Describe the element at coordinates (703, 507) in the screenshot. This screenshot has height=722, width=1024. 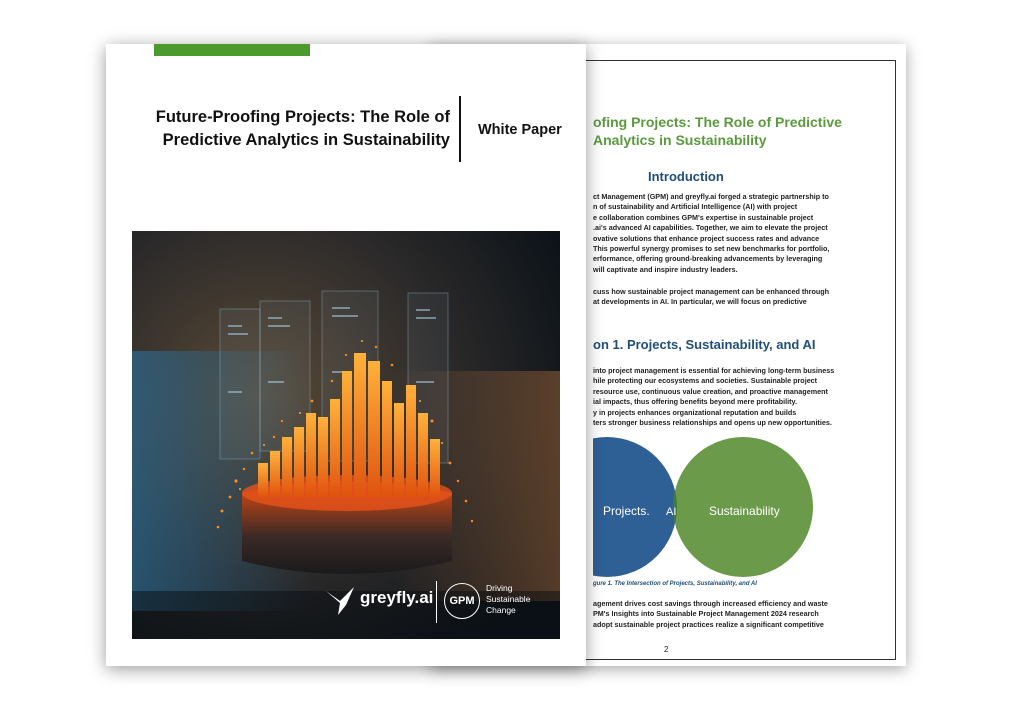
I see `venn-diagram: Projects. AI Sustainability` at that location.